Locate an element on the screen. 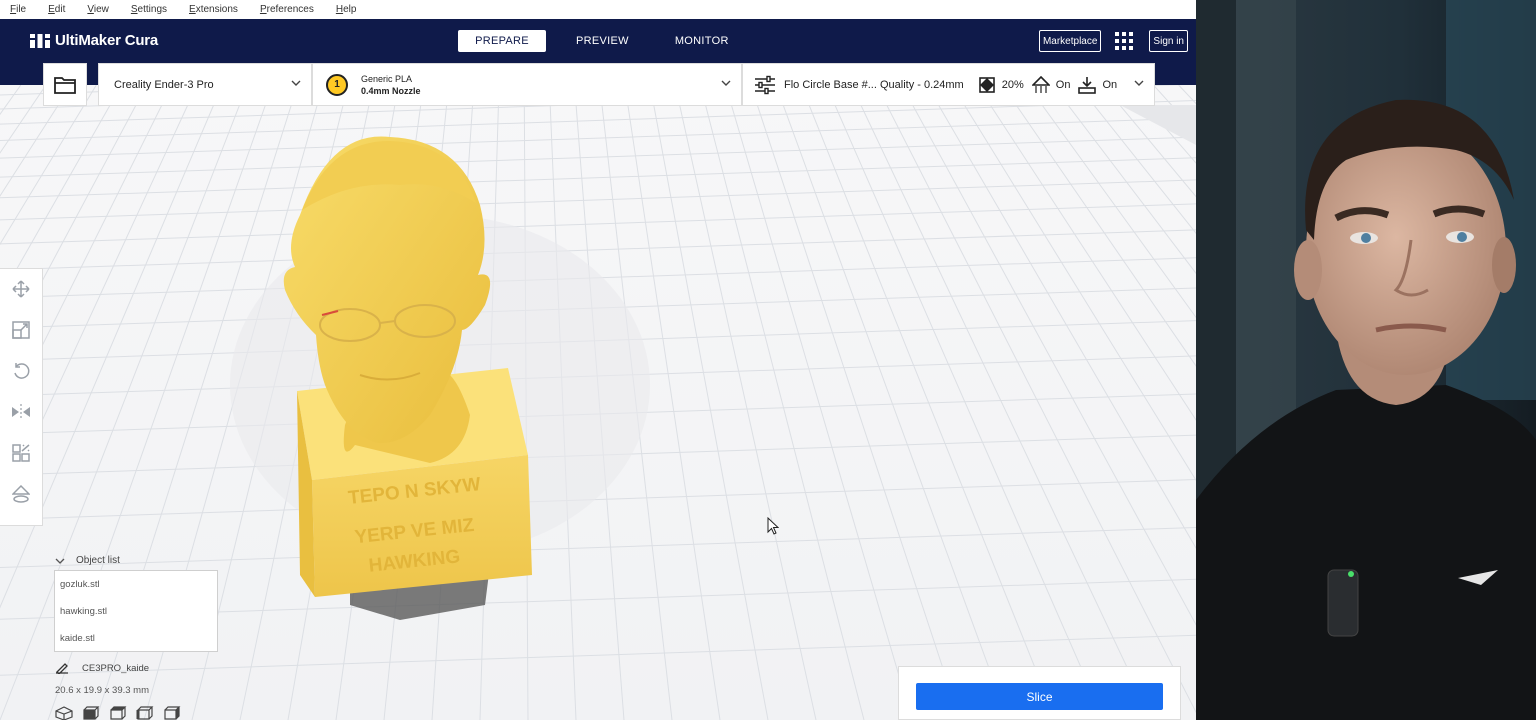 Image resolution: width=1536 pixels, height=720 pixels. model-dimensions: 20.6 x 19.9 x 39.3 mm is located at coordinates (102, 690).